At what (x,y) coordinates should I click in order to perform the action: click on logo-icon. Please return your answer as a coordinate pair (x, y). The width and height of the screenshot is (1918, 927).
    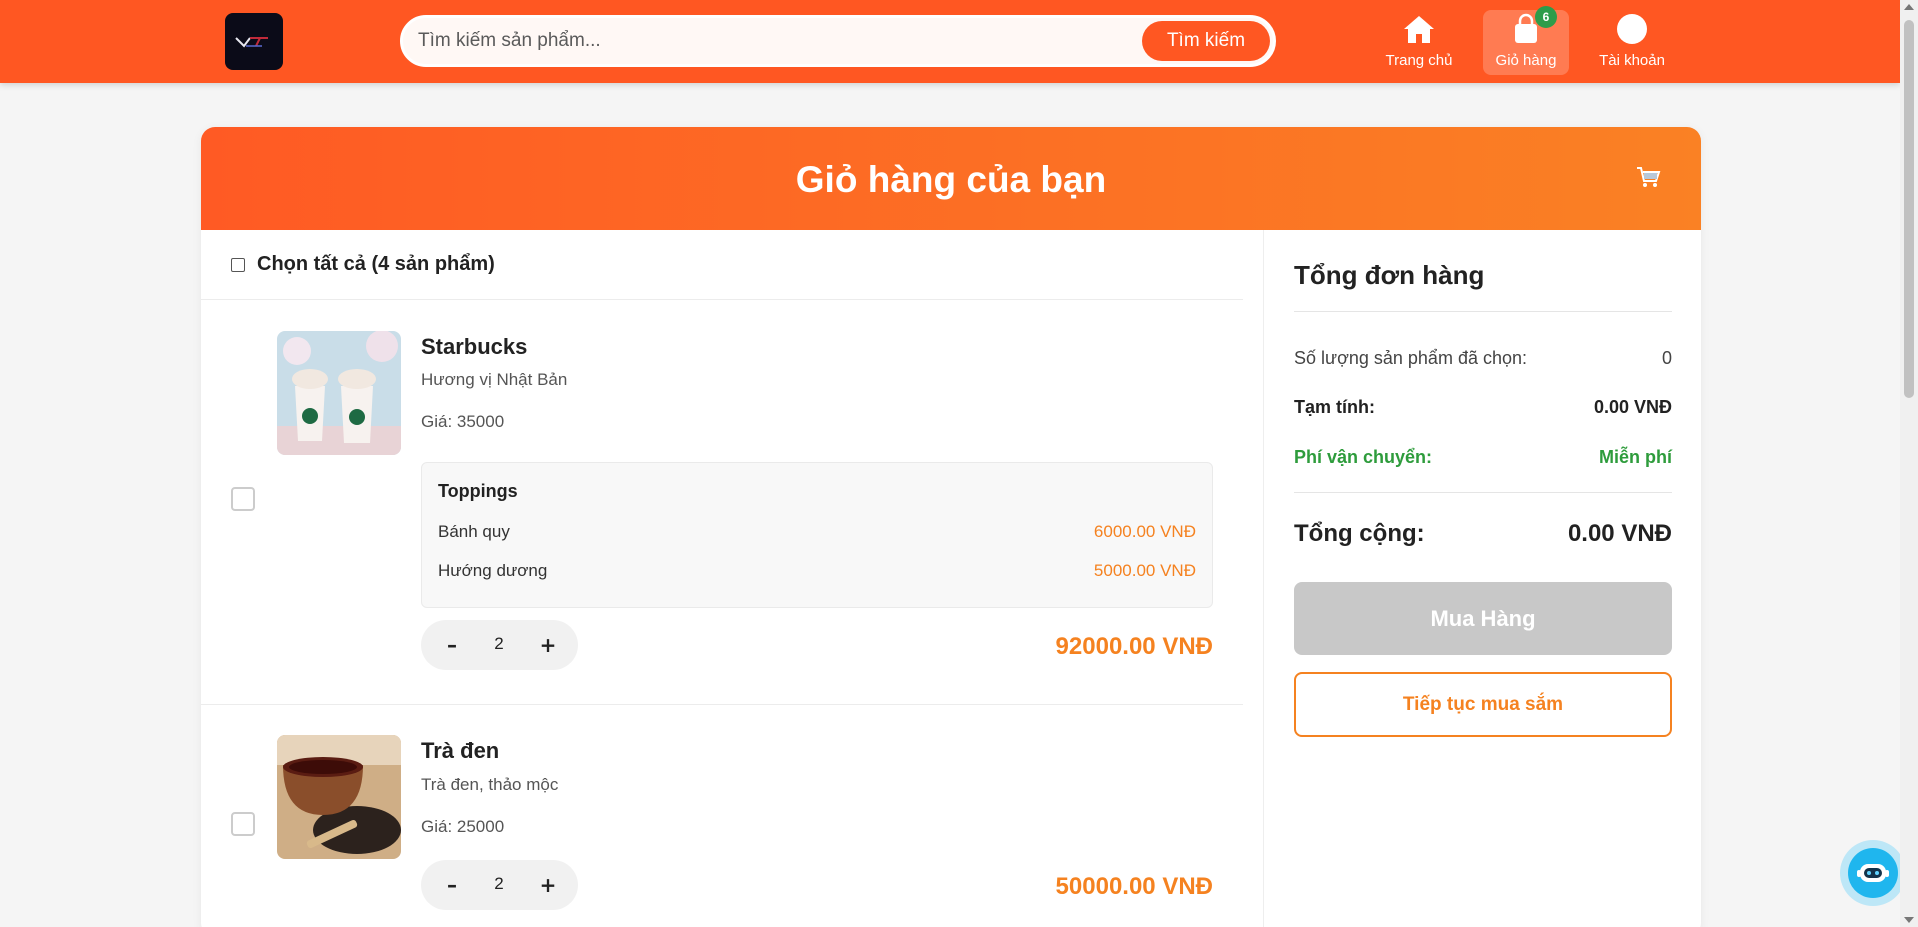
    Looking at the image, I should click on (251, 42).